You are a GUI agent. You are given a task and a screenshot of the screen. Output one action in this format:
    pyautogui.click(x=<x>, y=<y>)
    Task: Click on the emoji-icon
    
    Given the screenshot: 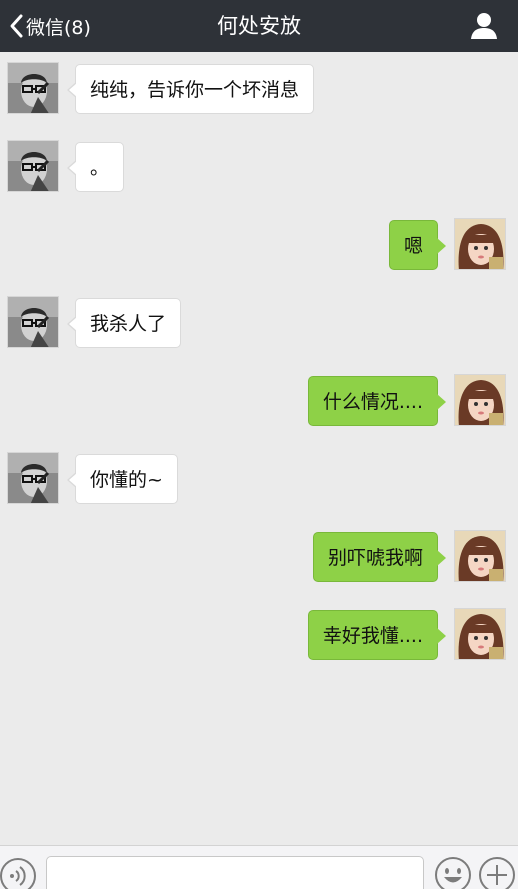 What is the action you would take?
    pyautogui.click(x=453, y=873)
    